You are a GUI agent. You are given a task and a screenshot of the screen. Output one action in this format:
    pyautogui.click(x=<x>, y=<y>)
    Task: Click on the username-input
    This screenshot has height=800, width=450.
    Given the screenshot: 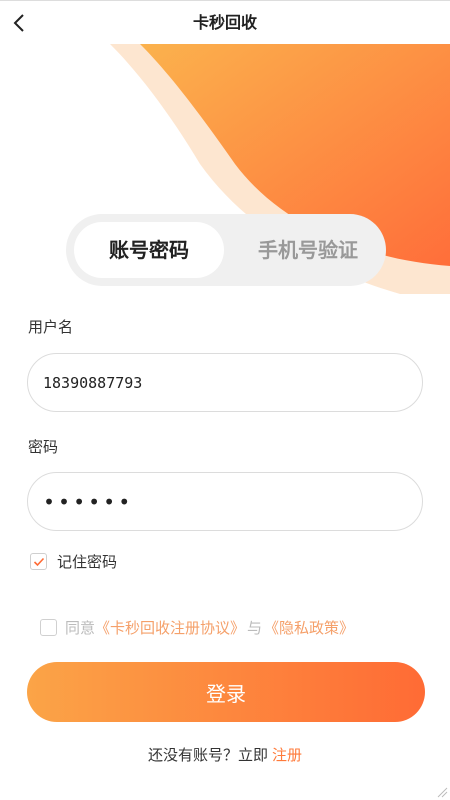 What is the action you would take?
    pyautogui.click(x=225, y=382)
    